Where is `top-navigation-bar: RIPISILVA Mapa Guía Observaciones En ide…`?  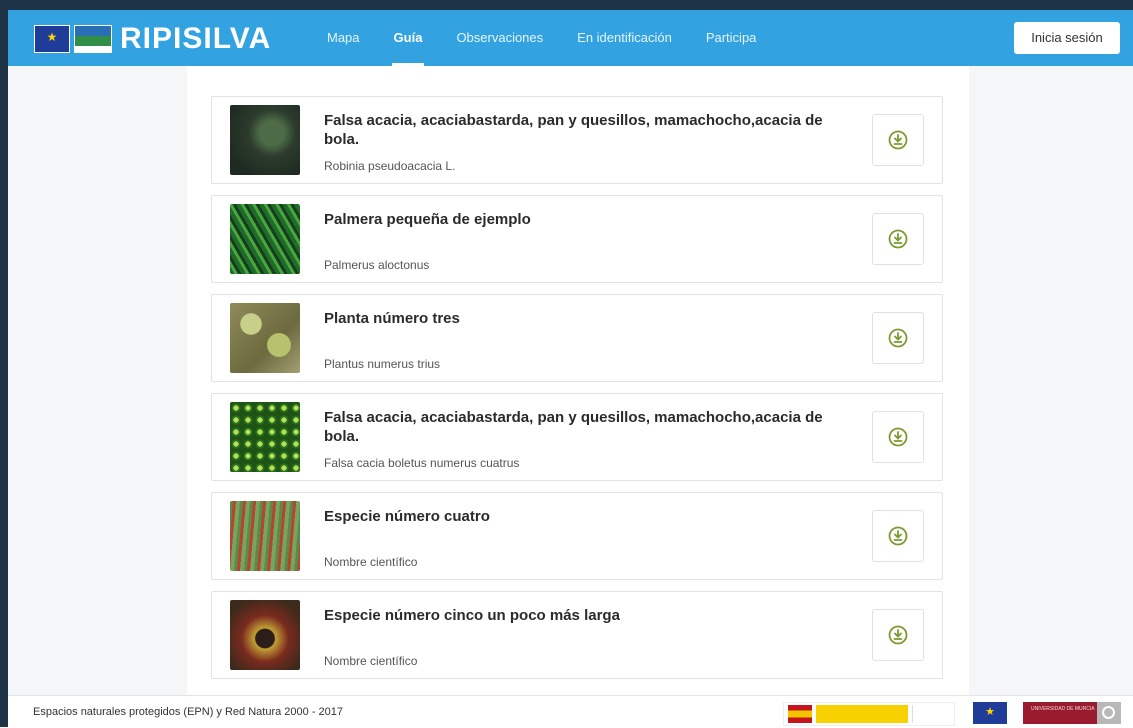 top-navigation-bar: RIPISILVA Mapa Guía Observaciones En ide… is located at coordinates (570, 38).